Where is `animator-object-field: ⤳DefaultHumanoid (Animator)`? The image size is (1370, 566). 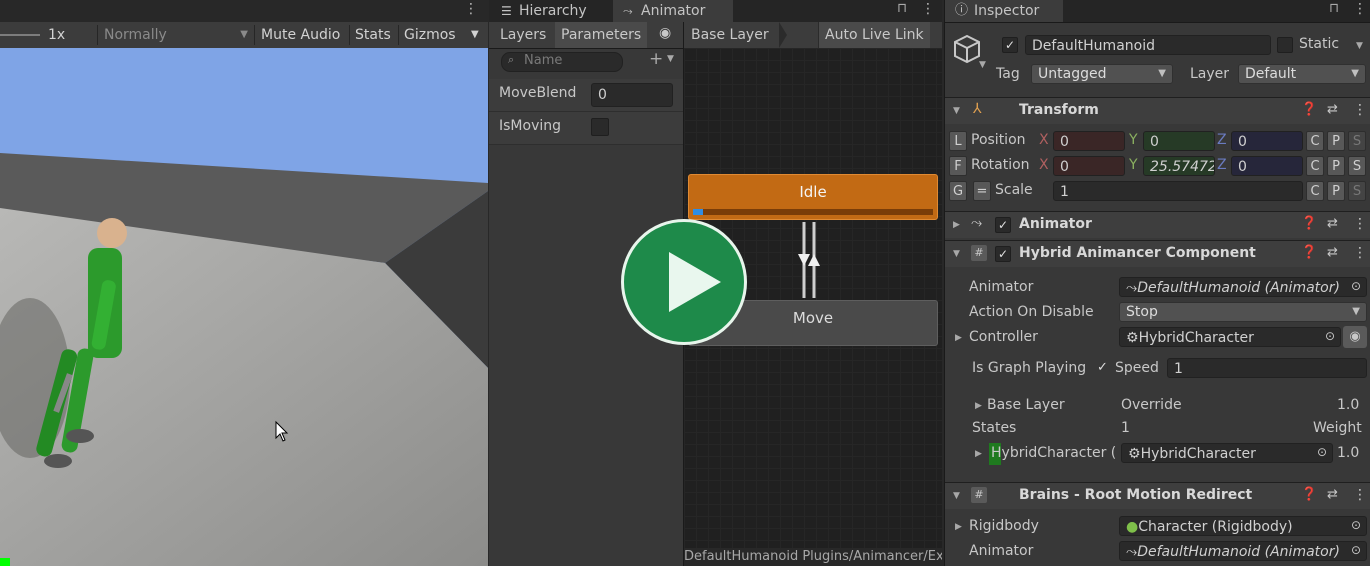 animator-object-field: ⤳DefaultHumanoid (Animator) is located at coordinates (1243, 287).